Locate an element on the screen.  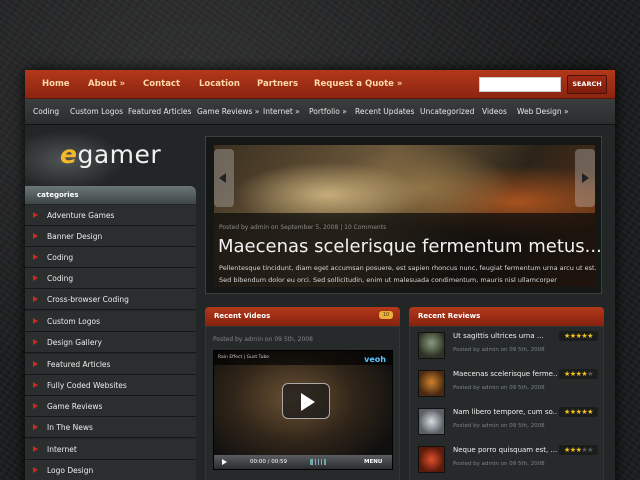
search-button: SEARCH is located at coordinates (587, 84).